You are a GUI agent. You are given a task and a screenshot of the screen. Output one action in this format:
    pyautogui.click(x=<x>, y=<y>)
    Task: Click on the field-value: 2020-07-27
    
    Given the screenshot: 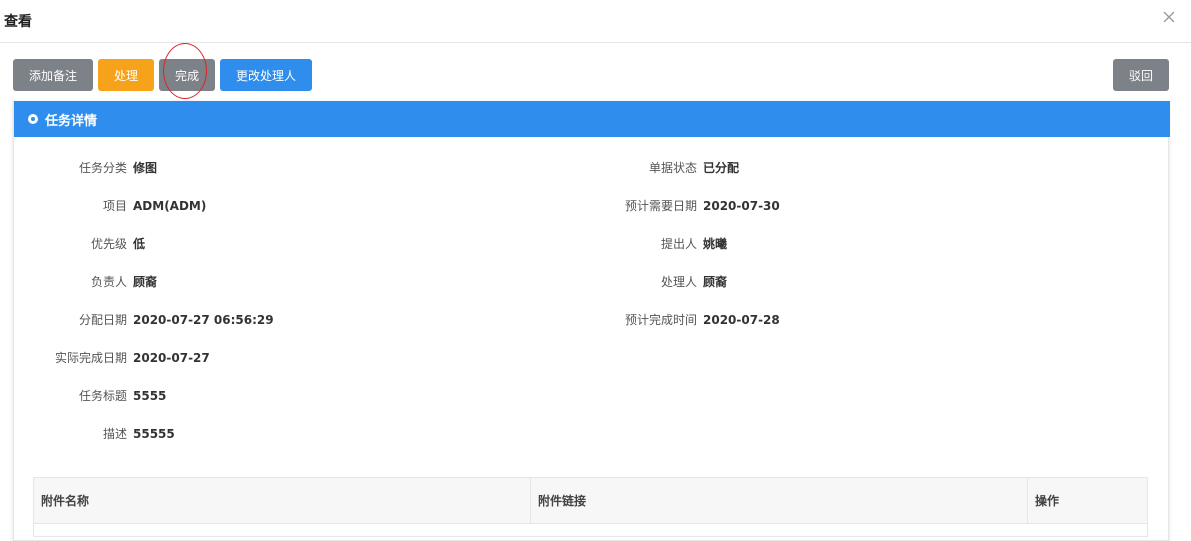 What is the action you would take?
    pyautogui.click(x=171, y=358)
    